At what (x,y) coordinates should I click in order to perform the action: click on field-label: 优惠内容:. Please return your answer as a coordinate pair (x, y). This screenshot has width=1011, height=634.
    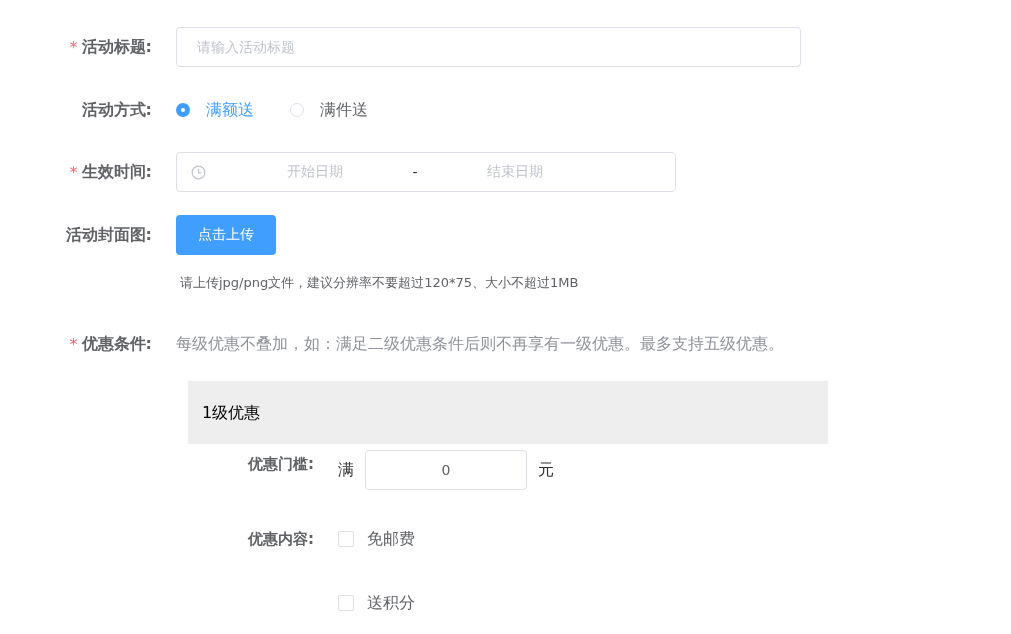
    Looking at the image, I should click on (280, 539).